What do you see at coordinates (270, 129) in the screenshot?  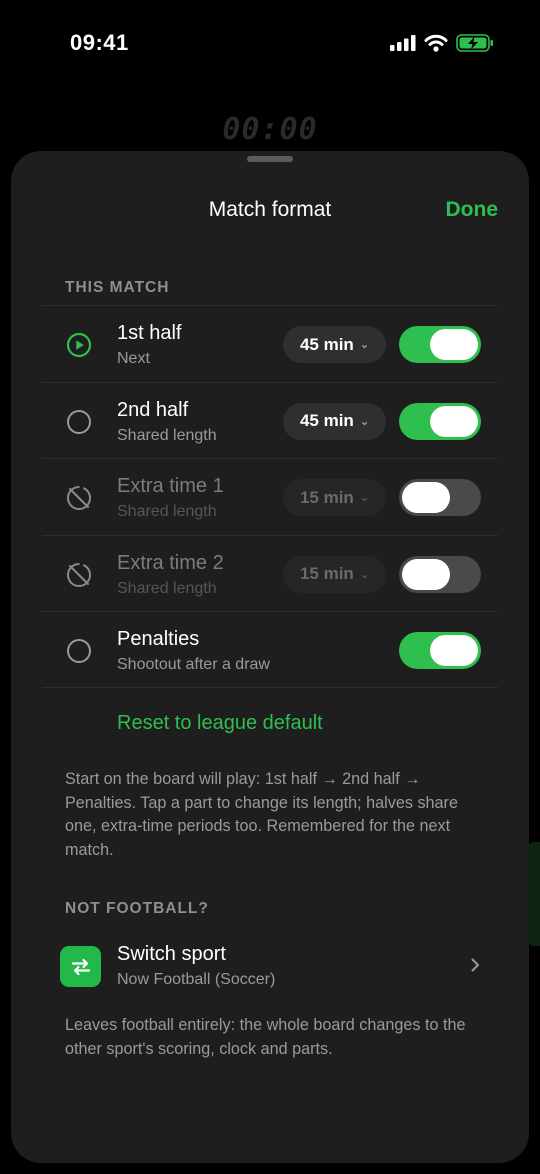 I see `background-timer: 00:00` at bounding box center [270, 129].